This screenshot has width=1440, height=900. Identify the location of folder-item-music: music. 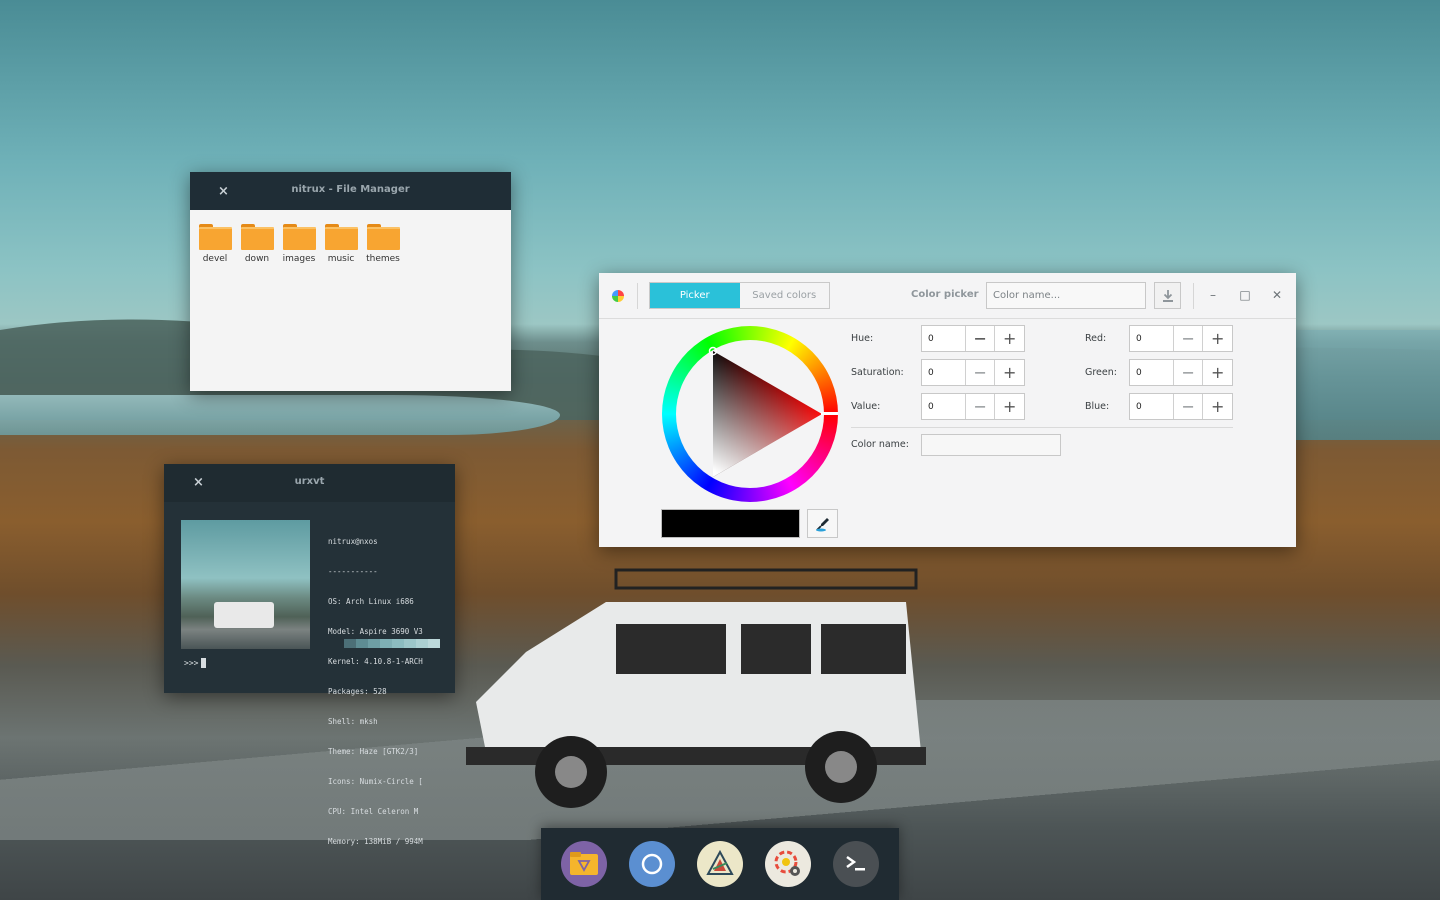
(341, 244).